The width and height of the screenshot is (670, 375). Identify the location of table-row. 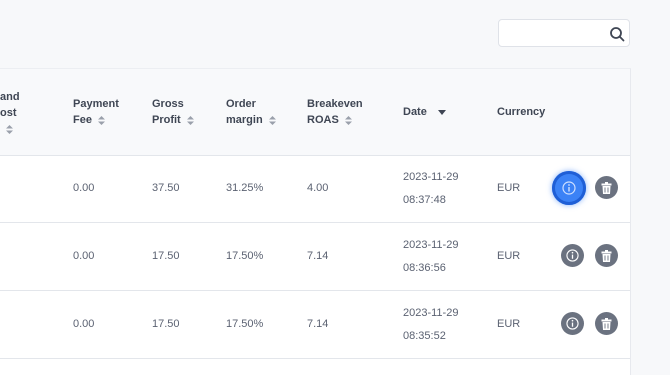
(315, 367).